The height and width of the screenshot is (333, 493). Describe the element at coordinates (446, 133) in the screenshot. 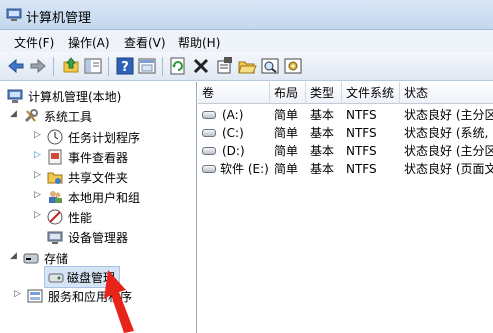

I see `cell-status: 状态良好 (系统,` at that location.